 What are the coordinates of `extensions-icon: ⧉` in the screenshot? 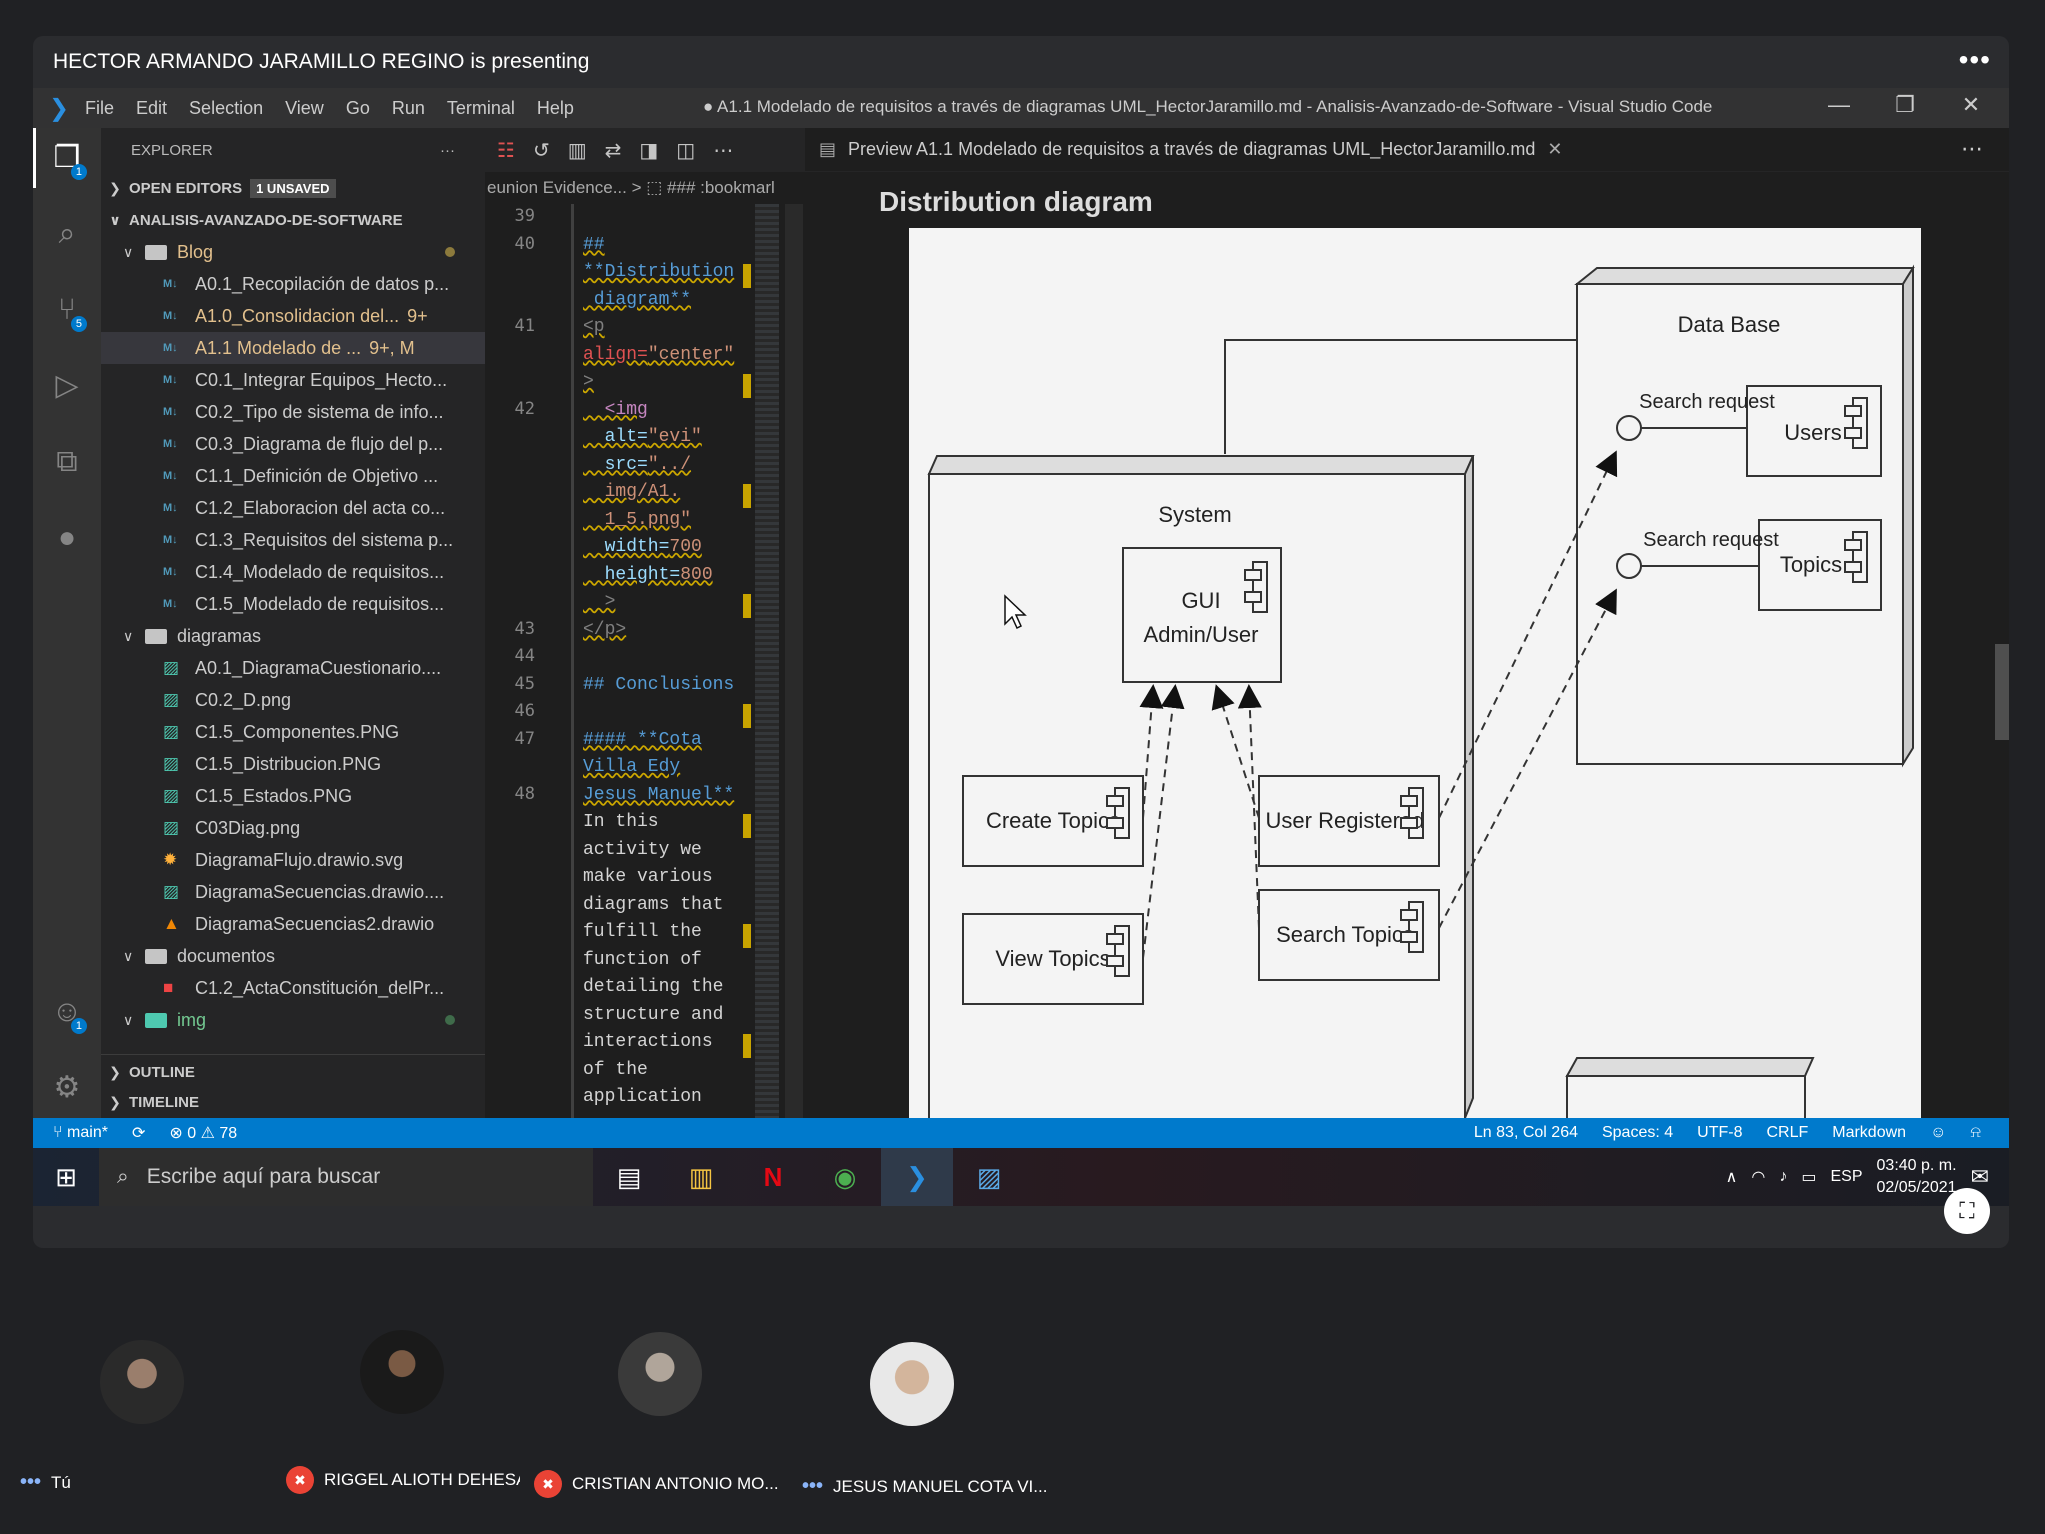 It's located at (67, 462).